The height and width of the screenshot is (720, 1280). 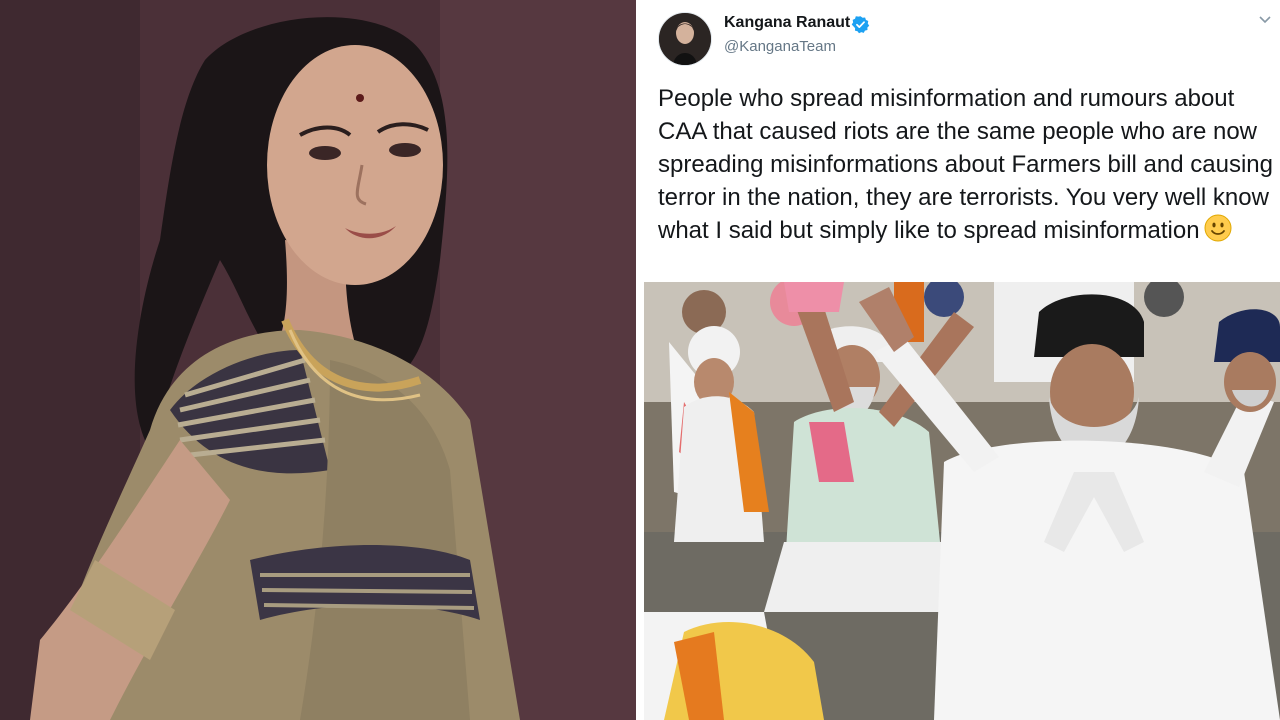 What do you see at coordinates (1218, 228) in the screenshot?
I see `smile-emoji-icon` at bounding box center [1218, 228].